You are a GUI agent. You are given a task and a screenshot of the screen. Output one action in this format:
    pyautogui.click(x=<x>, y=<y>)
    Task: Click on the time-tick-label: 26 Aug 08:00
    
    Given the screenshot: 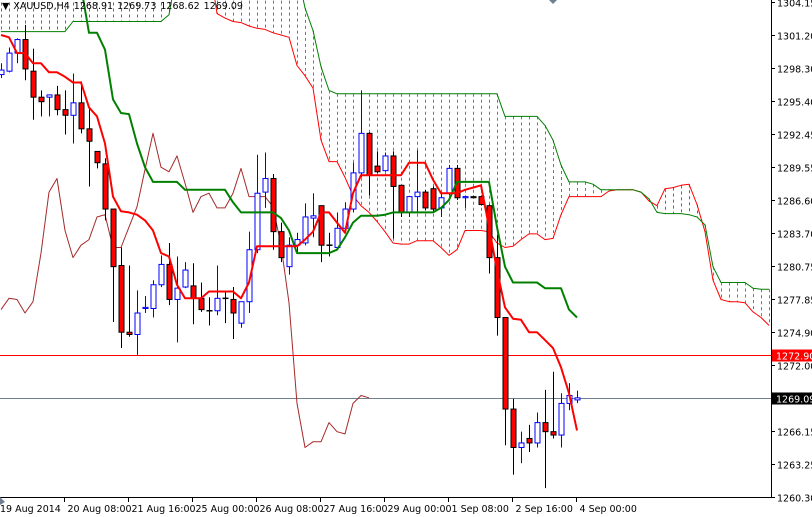 What is the action you would take?
    pyautogui.click(x=292, y=509)
    